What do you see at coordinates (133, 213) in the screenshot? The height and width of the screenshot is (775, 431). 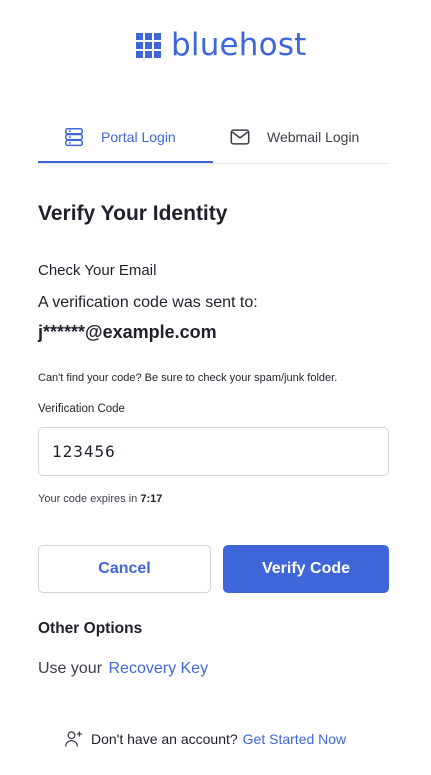 I see `page-title: Verify Your Identity` at bounding box center [133, 213].